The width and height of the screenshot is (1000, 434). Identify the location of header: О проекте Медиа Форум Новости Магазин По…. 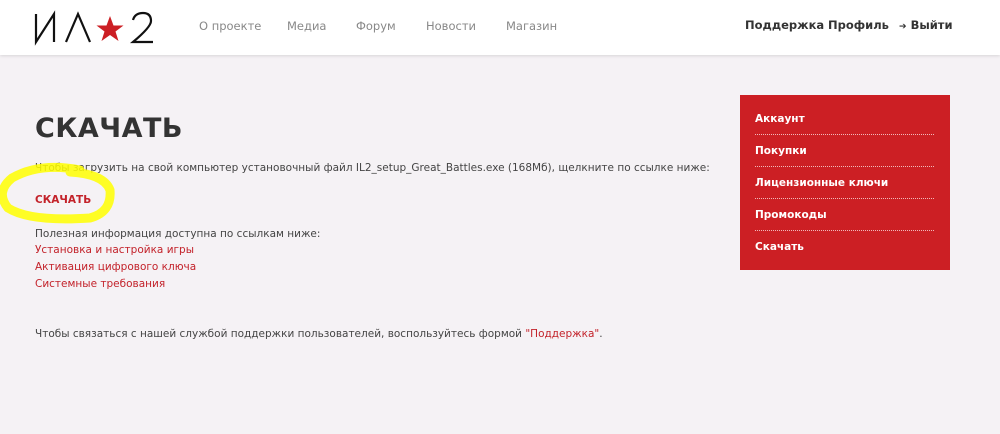
(500, 27).